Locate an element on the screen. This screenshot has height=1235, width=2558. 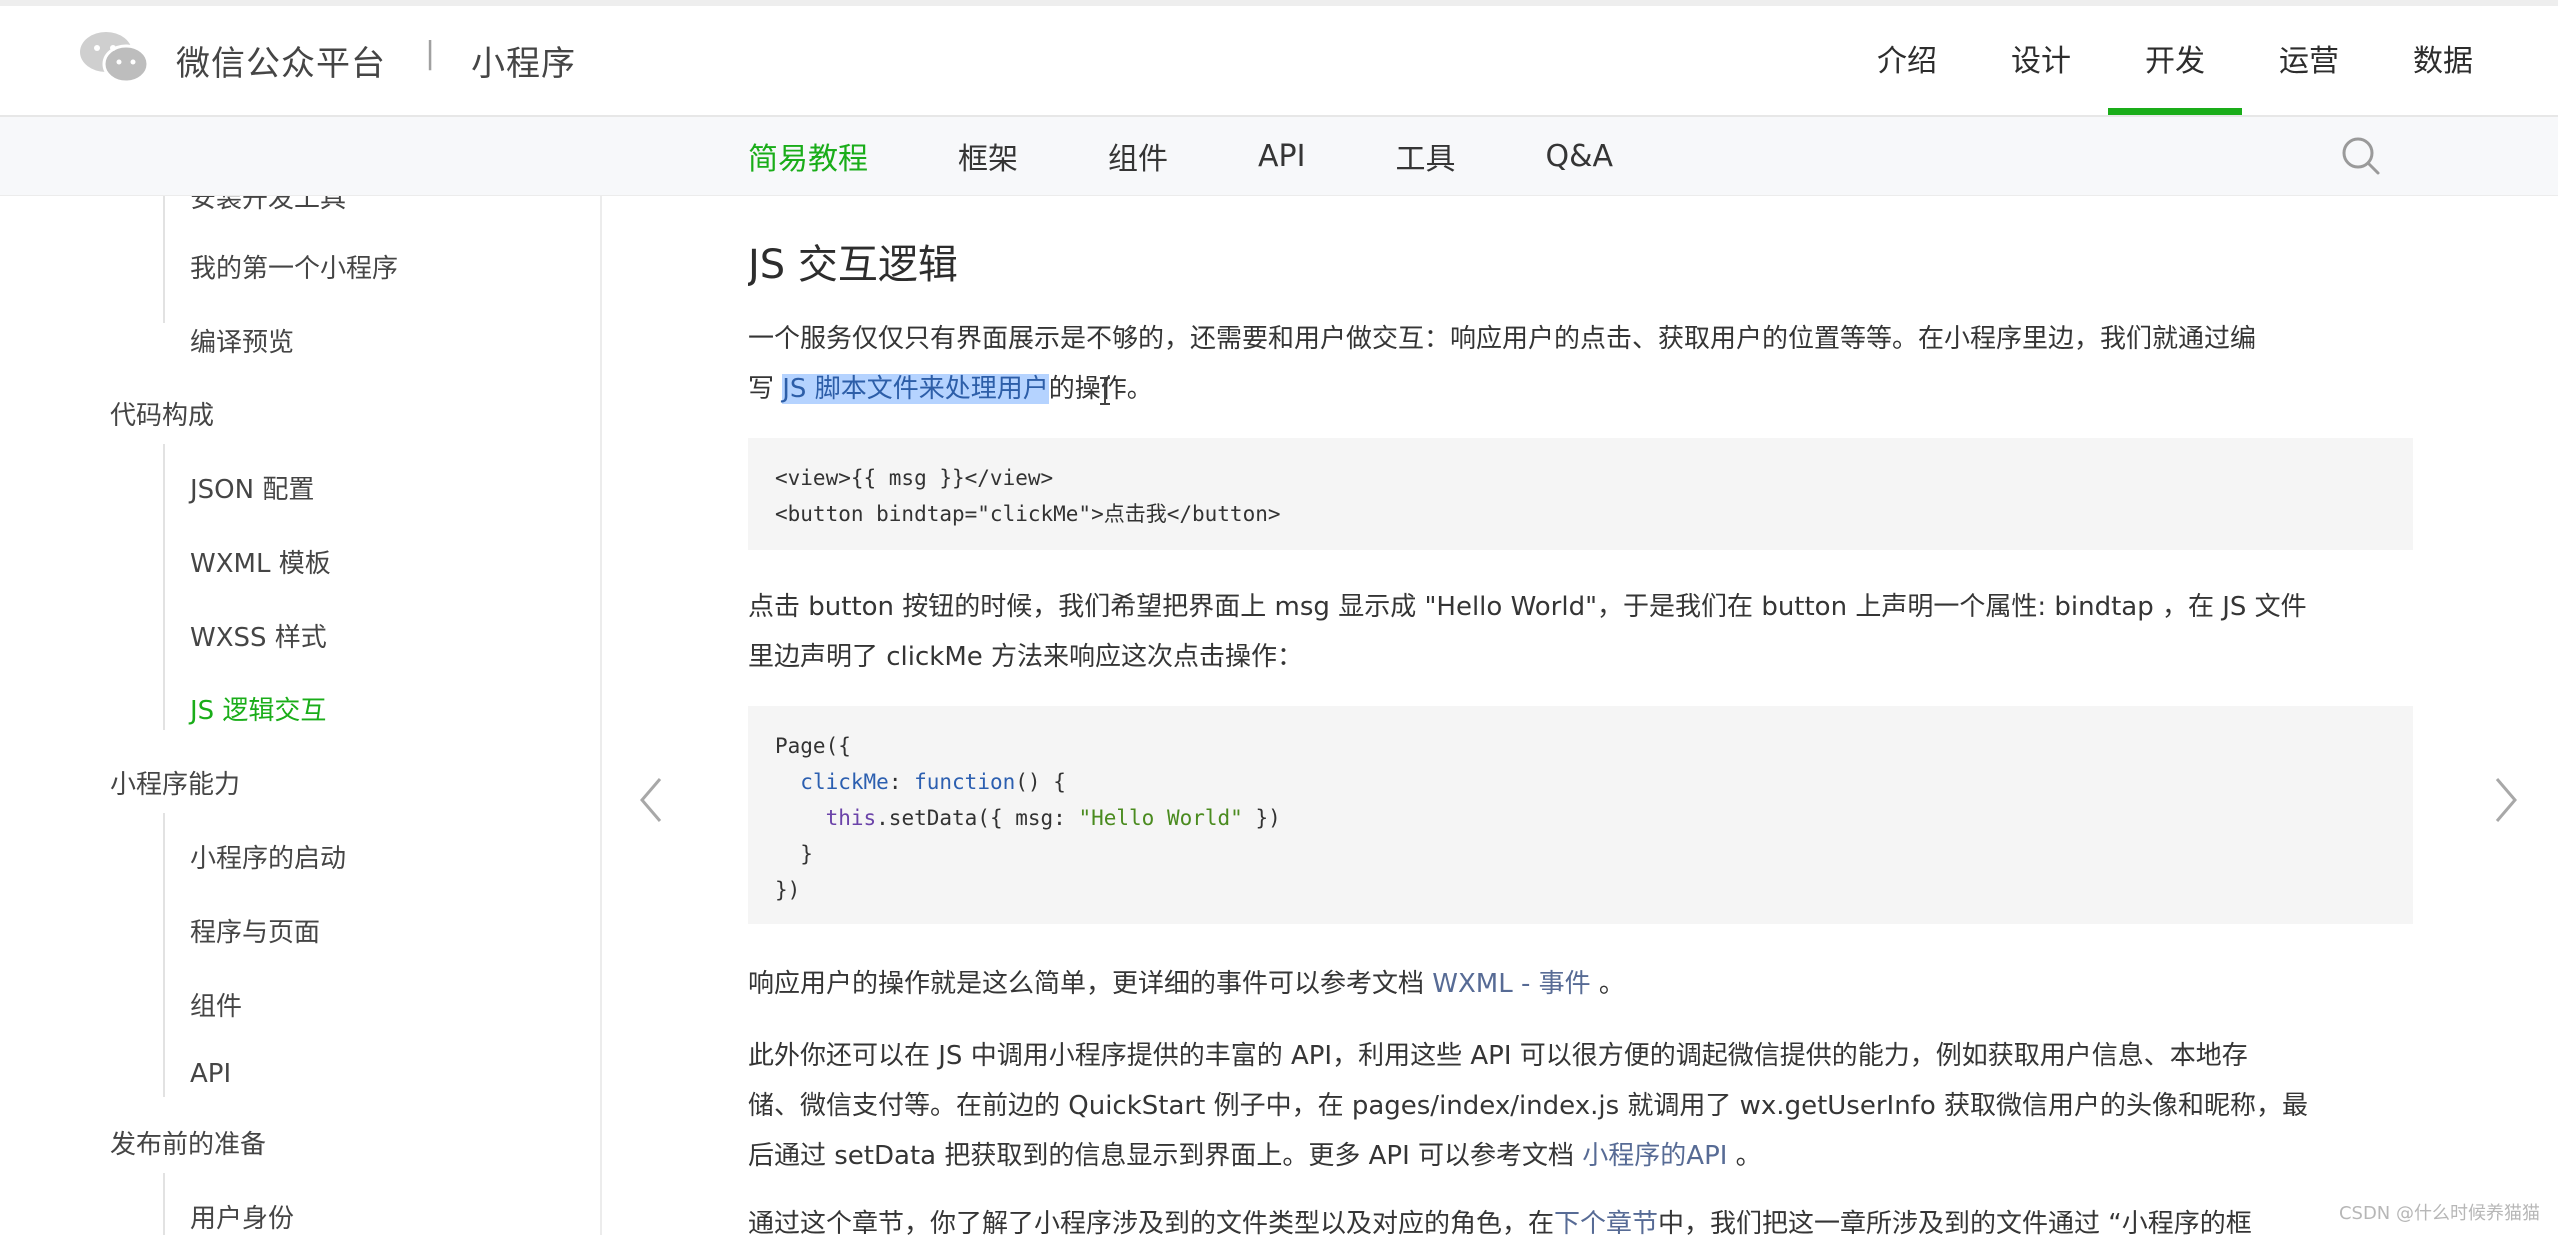
text-segment: 通过这个章节，你了解了小程序涉及到的文件类型以及对应的角色，在 is located at coordinates (1151, 1222).